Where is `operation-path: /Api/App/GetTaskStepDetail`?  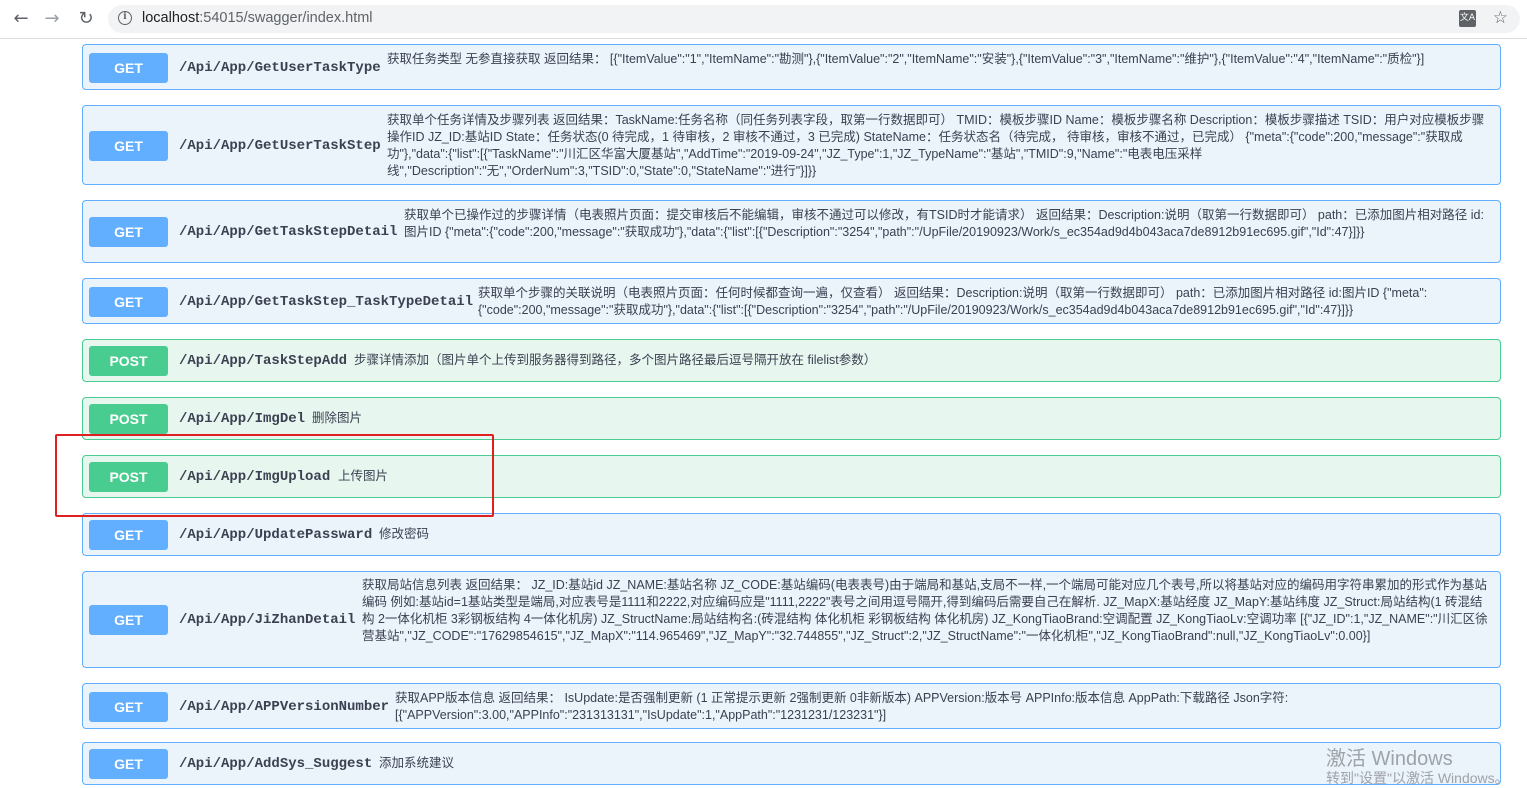
operation-path: /Api/App/GetTaskStepDetail is located at coordinates (288, 232).